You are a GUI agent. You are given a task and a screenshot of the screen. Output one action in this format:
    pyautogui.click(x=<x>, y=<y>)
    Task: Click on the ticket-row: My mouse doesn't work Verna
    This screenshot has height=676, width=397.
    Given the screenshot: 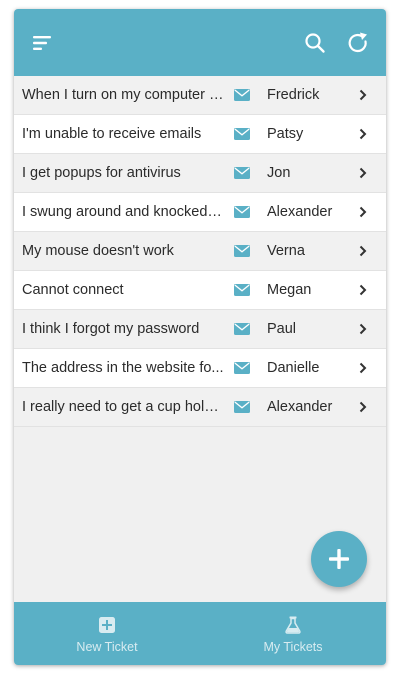 What is the action you would take?
    pyautogui.click(x=200, y=251)
    